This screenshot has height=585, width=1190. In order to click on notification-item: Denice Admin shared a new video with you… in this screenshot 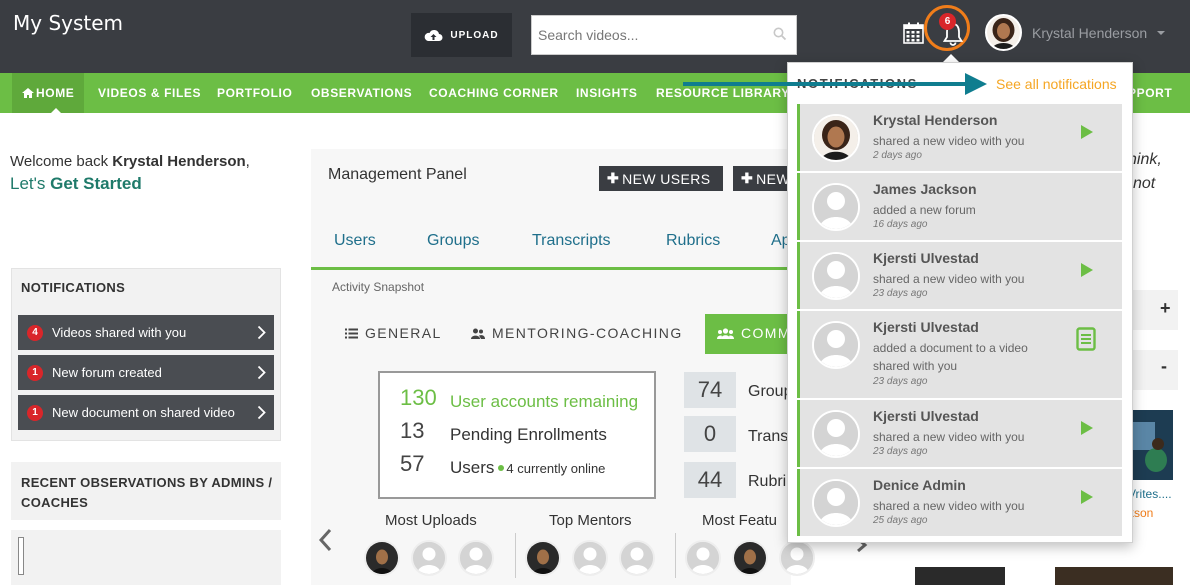, I will do `click(959, 502)`.